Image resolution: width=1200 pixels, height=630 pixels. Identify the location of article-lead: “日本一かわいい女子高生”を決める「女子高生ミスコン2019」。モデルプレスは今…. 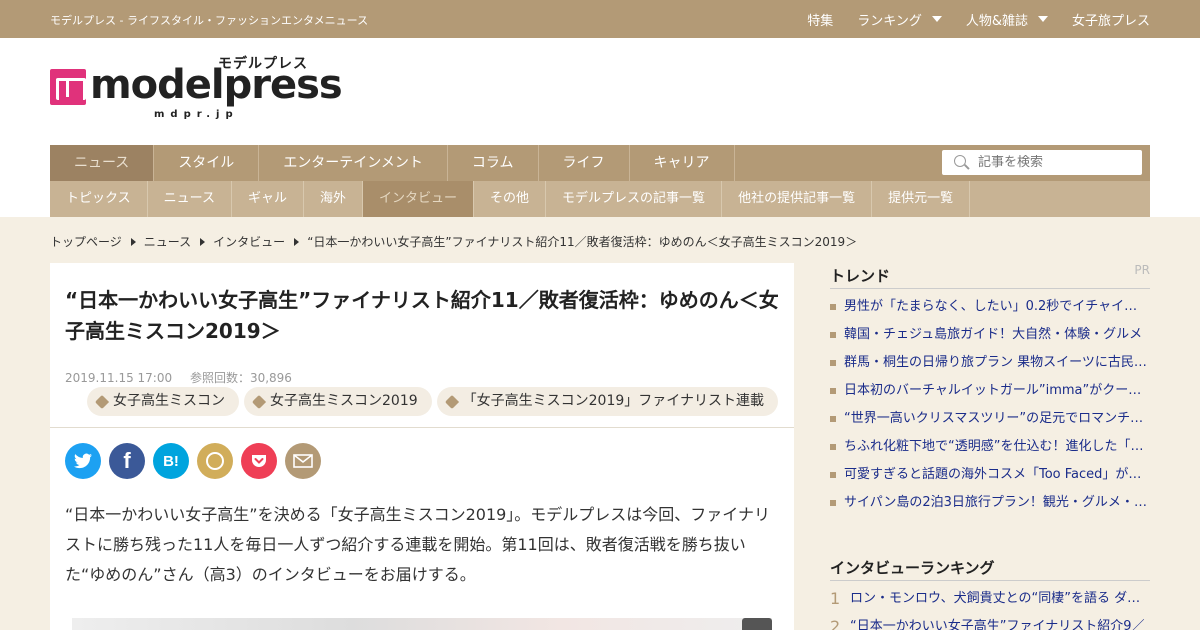
(417, 544).